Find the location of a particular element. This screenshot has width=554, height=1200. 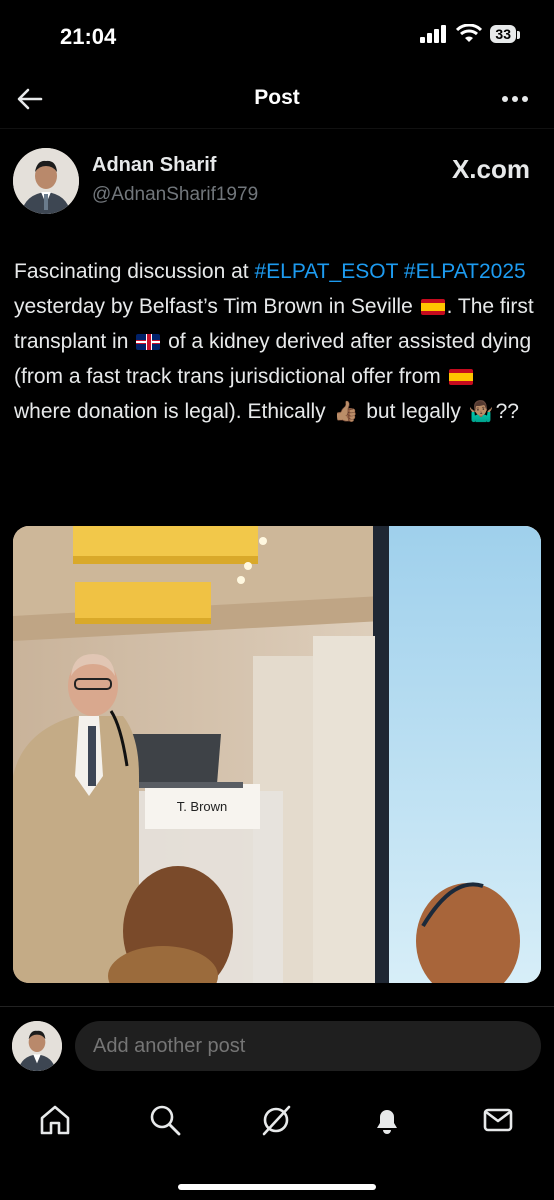

tab-bar is located at coordinates (277, 1142).